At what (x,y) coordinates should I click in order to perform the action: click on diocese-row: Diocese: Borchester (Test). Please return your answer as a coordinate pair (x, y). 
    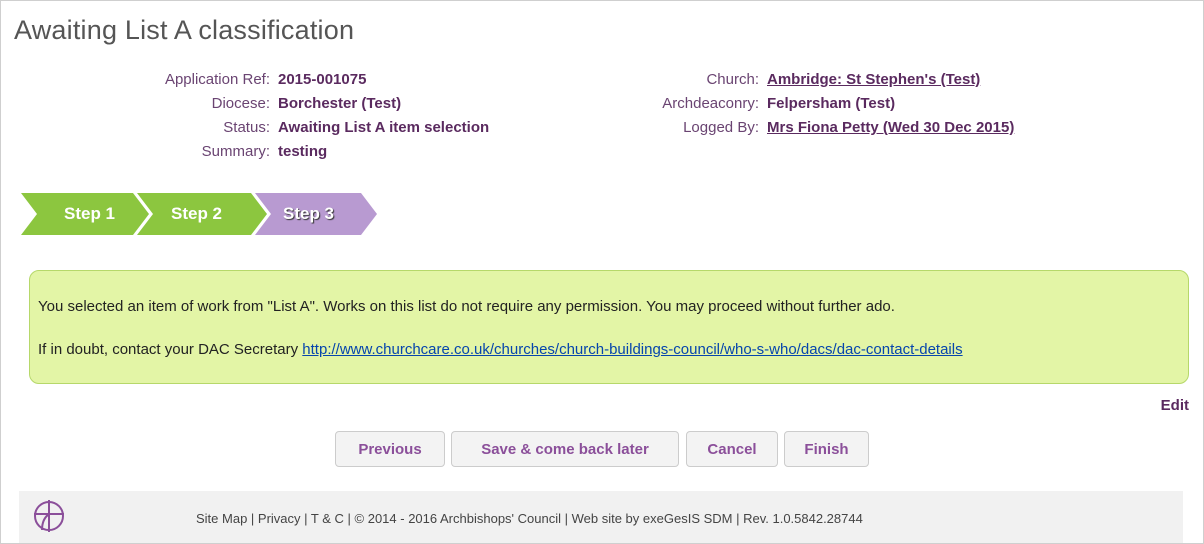
    Looking at the image, I should click on (255, 104).